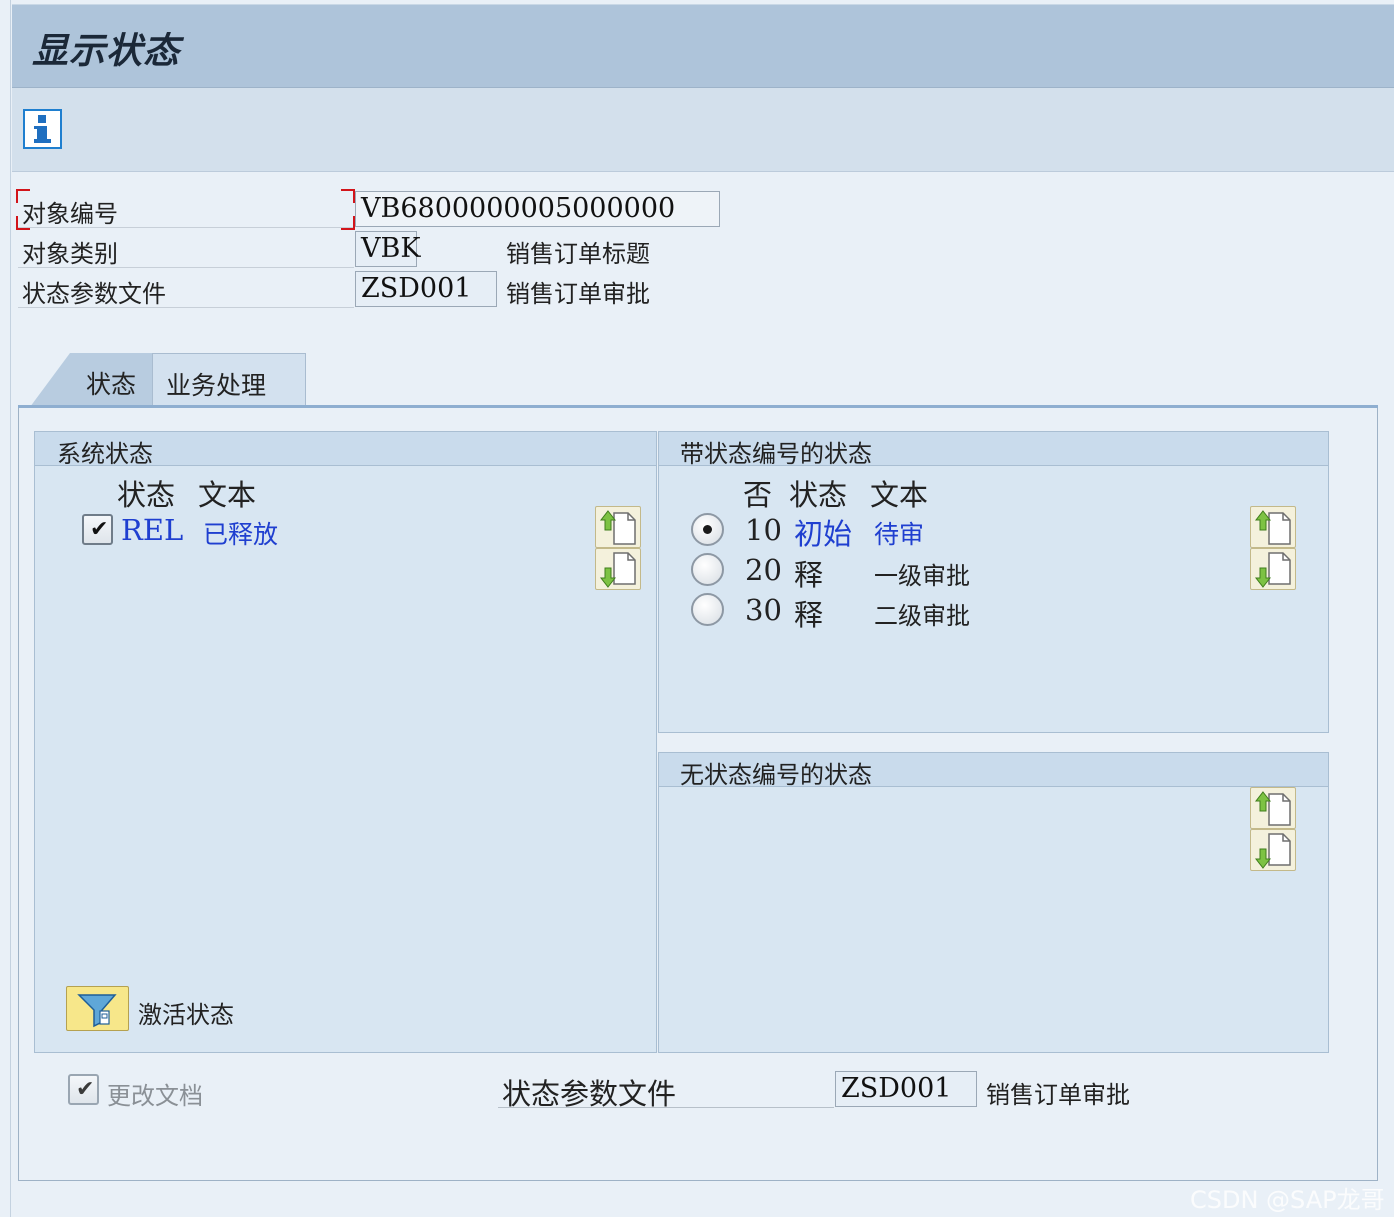 The height and width of the screenshot is (1217, 1394). What do you see at coordinates (155, 1096) in the screenshot?
I see `change-docs-label: 更改文档` at bounding box center [155, 1096].